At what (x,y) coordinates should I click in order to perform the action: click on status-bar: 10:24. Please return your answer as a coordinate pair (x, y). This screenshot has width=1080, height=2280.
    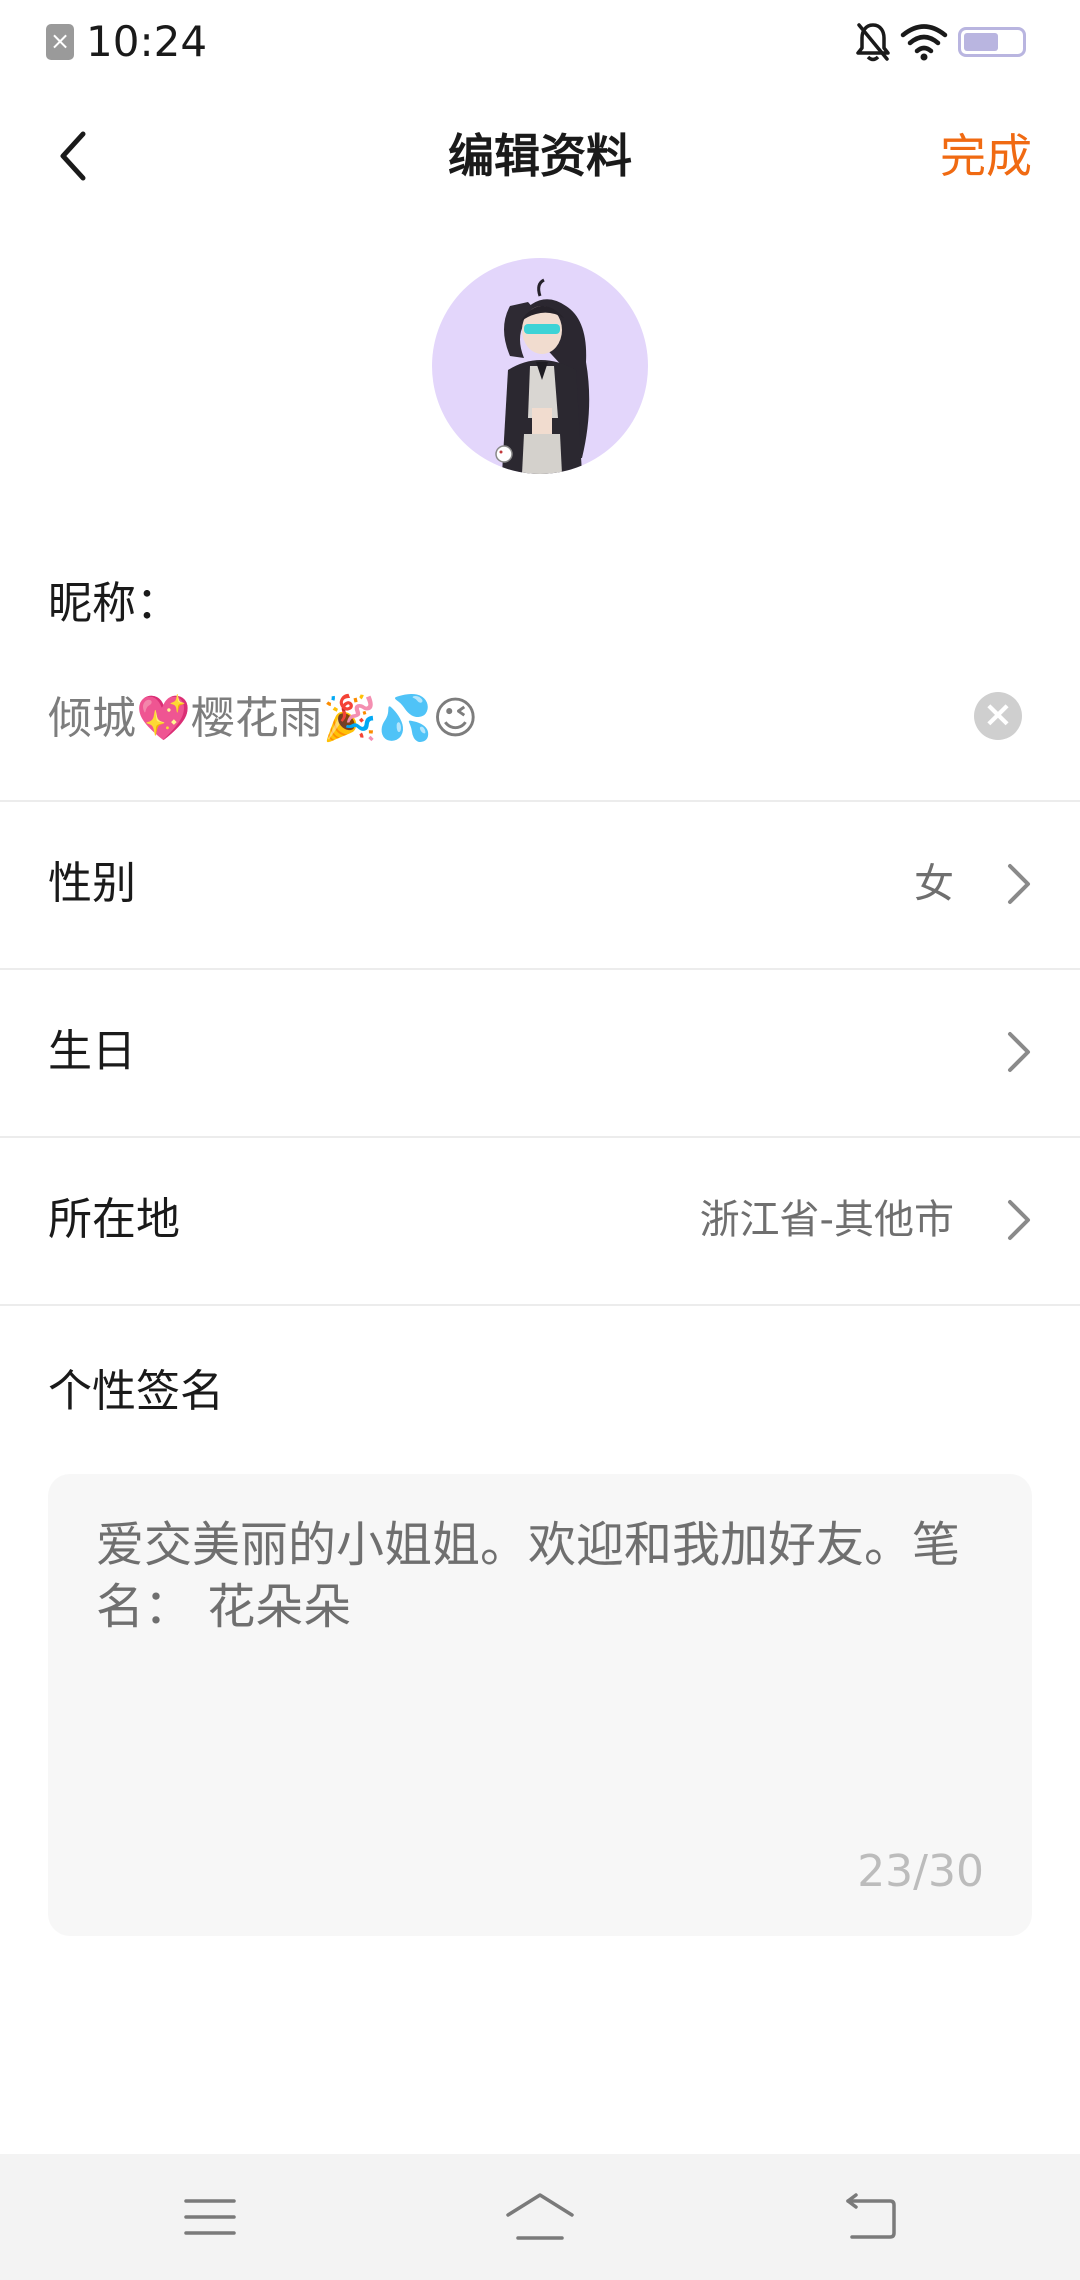
    Looking at the image, I should click on (540, 42).